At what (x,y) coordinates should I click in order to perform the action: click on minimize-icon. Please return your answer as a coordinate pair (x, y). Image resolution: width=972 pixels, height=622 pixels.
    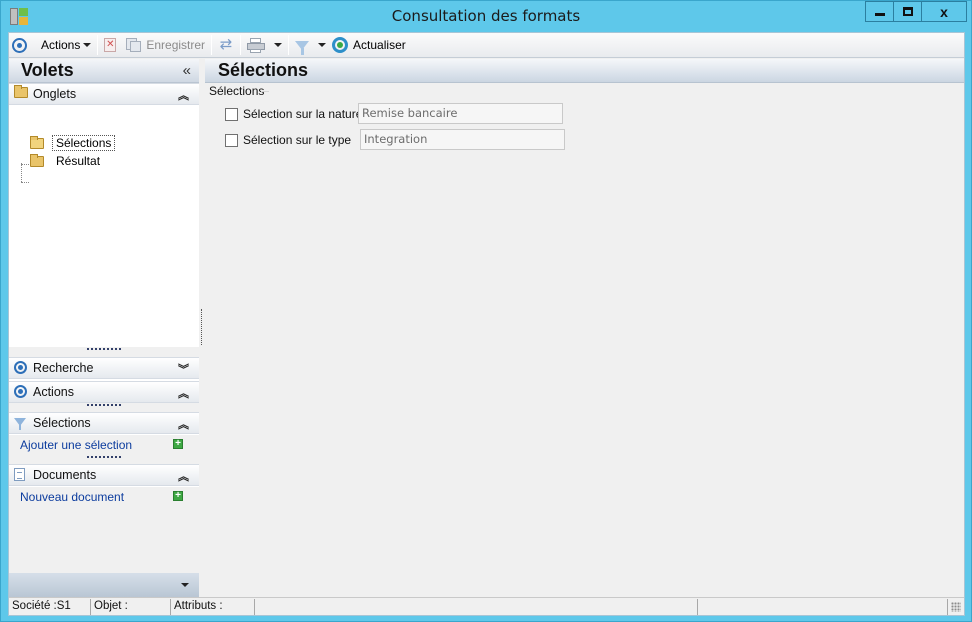
    Looking at the image, I should click on (879, 14).